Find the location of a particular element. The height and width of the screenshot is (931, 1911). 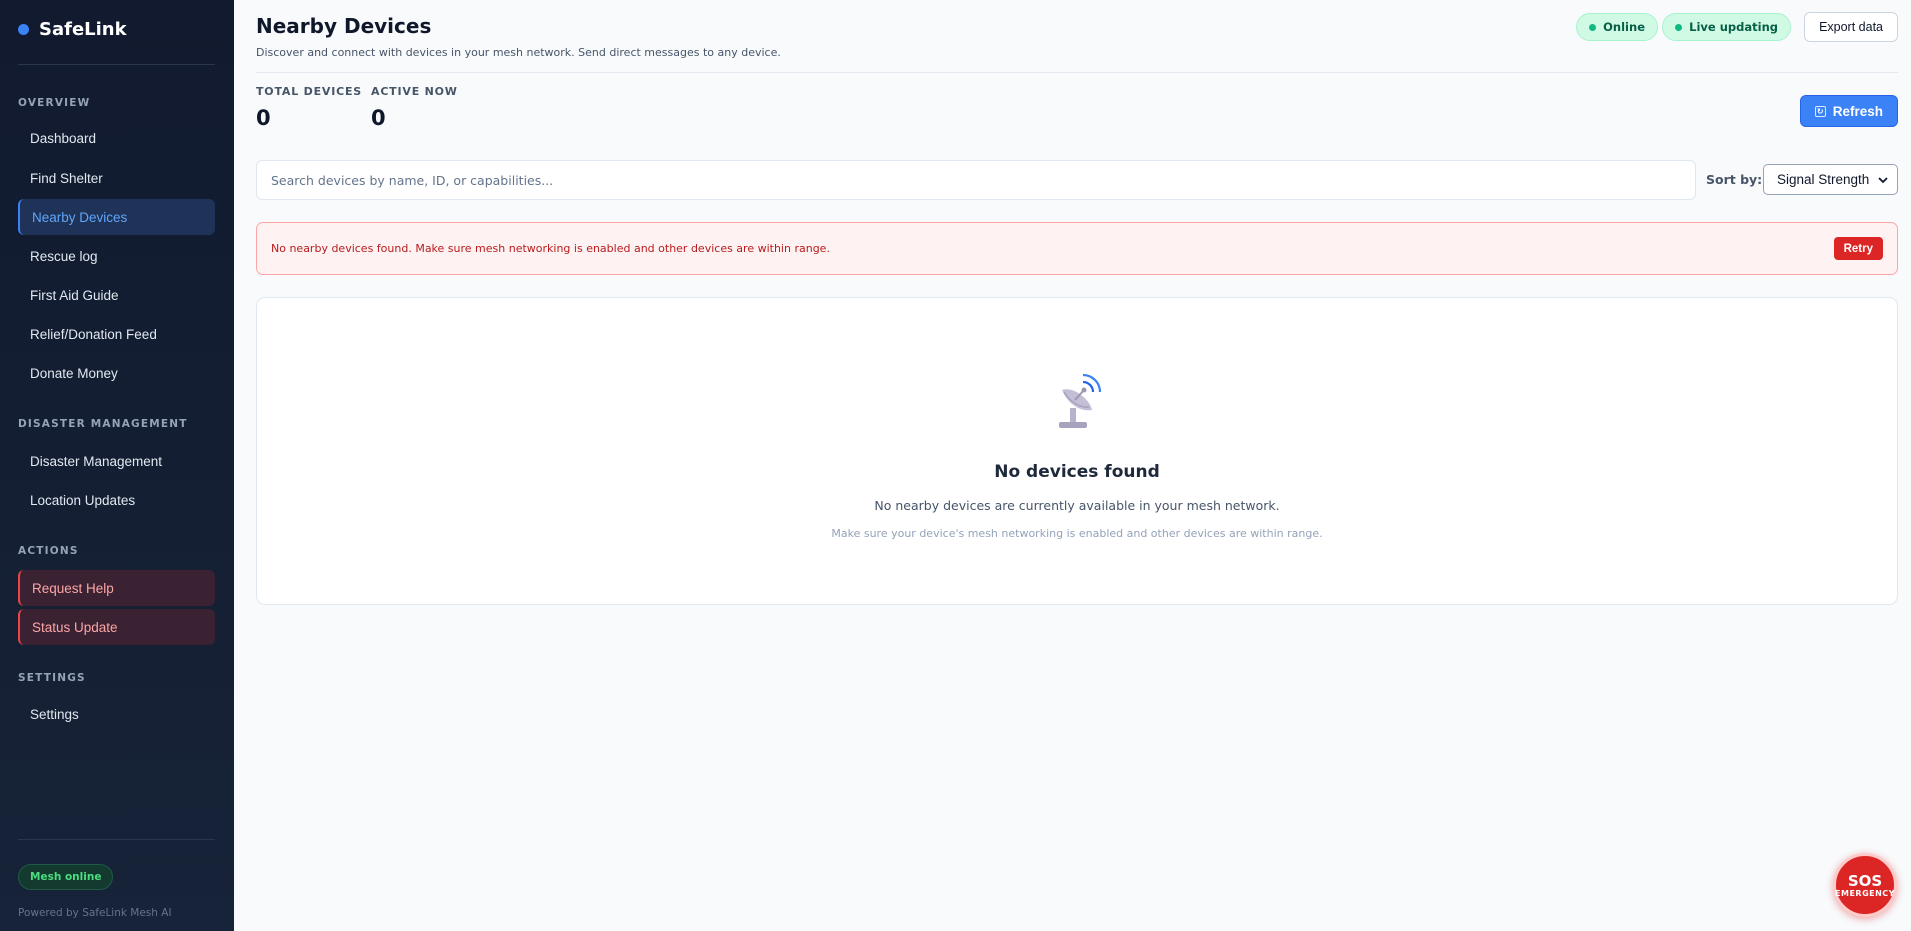

chevron-down-icon is located at coordinates (1883, 179).